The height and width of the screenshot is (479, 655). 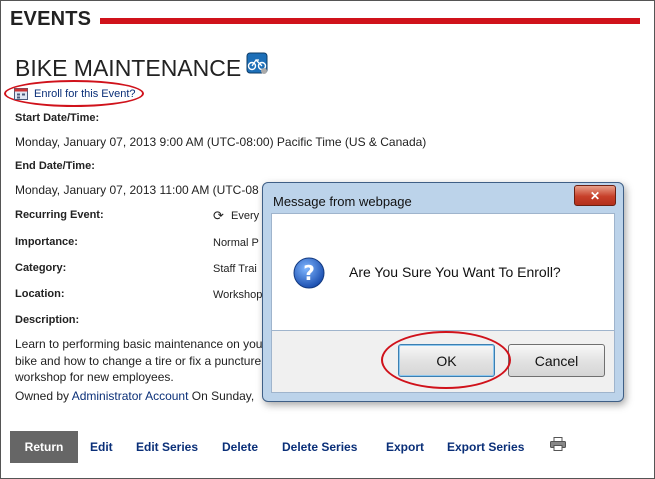 I want to click on question-icon: ?, so click(x=309, y=273).